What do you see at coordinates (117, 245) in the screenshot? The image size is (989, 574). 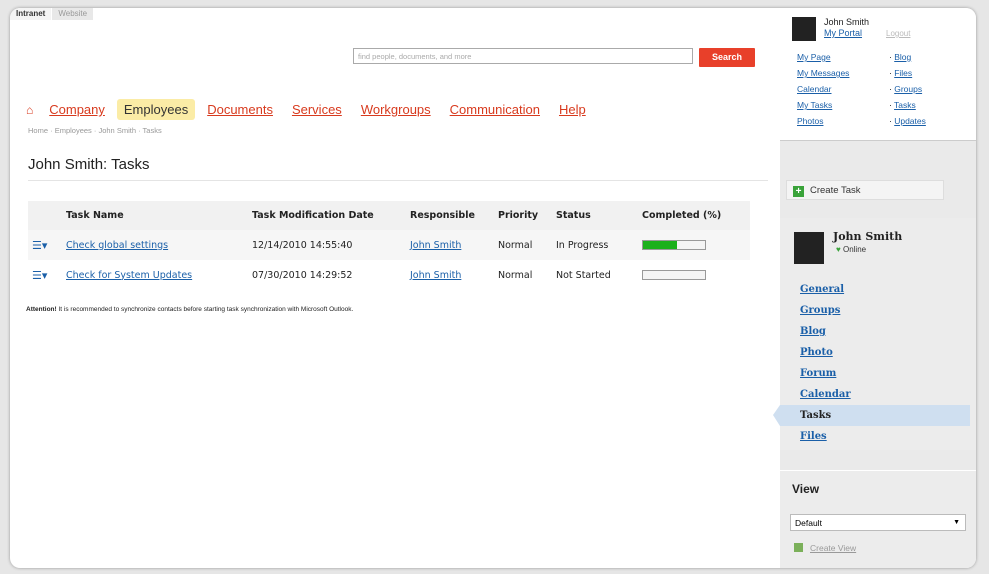 I see `task-link: Check global settings` at bounding box center [117, 245].